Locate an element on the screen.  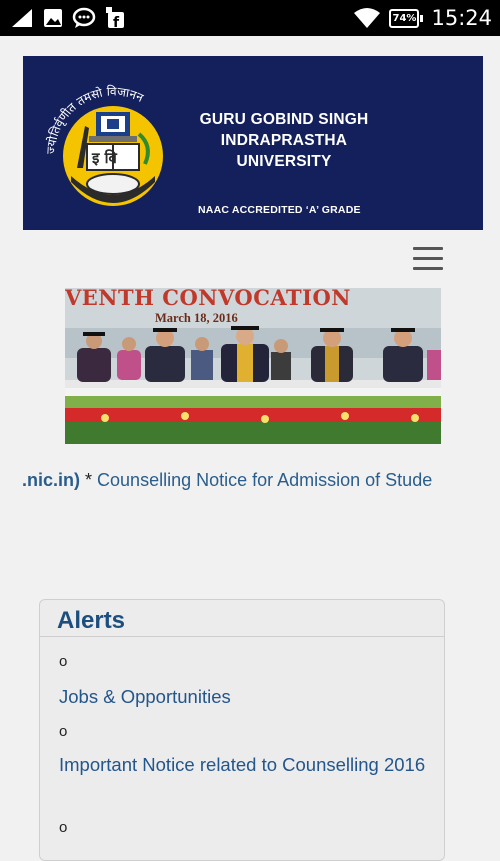
chat-icon is located at coordinates (84, 17).